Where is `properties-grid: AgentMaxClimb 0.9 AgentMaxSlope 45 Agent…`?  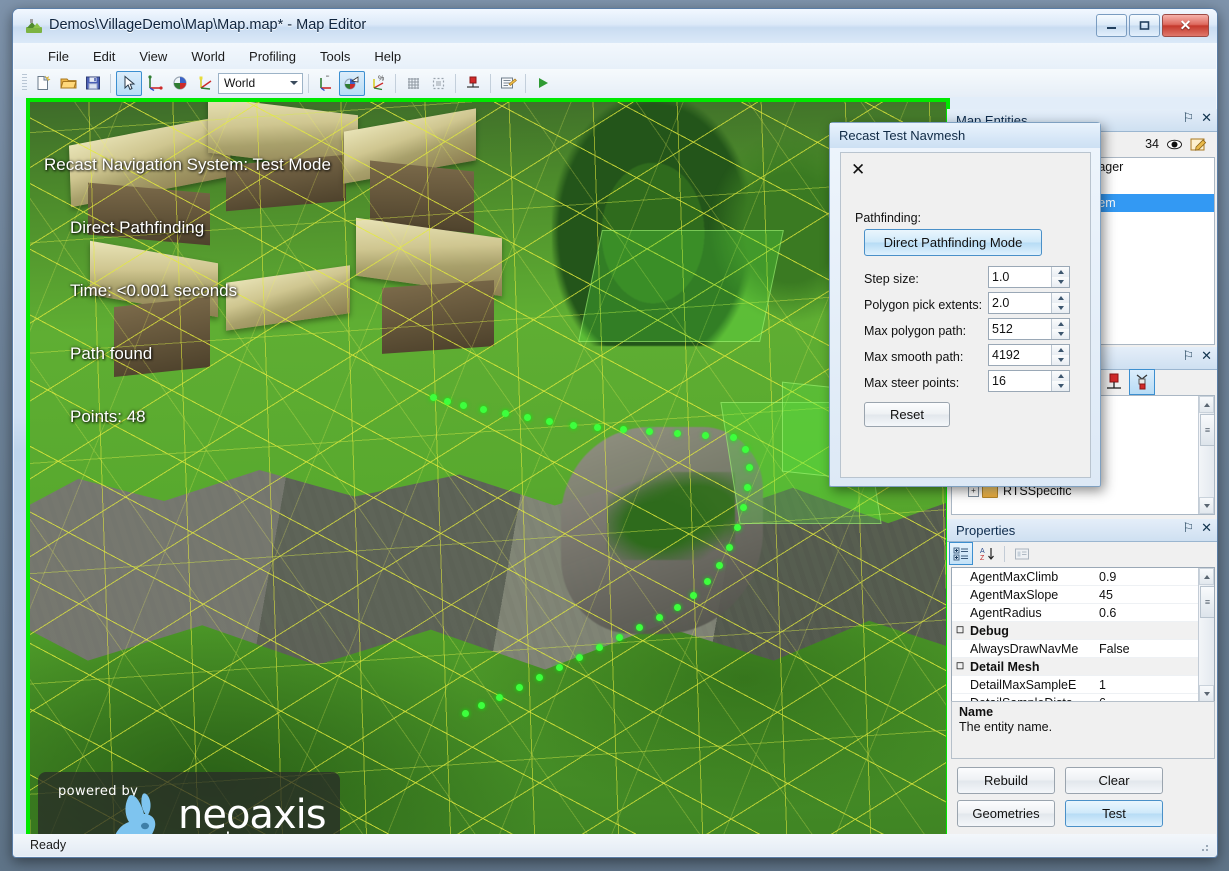 properties-grid: AgentMaxClimb 0.9 AgentMaxSlope 45 Agent… is located at coordinates (1083, 635).